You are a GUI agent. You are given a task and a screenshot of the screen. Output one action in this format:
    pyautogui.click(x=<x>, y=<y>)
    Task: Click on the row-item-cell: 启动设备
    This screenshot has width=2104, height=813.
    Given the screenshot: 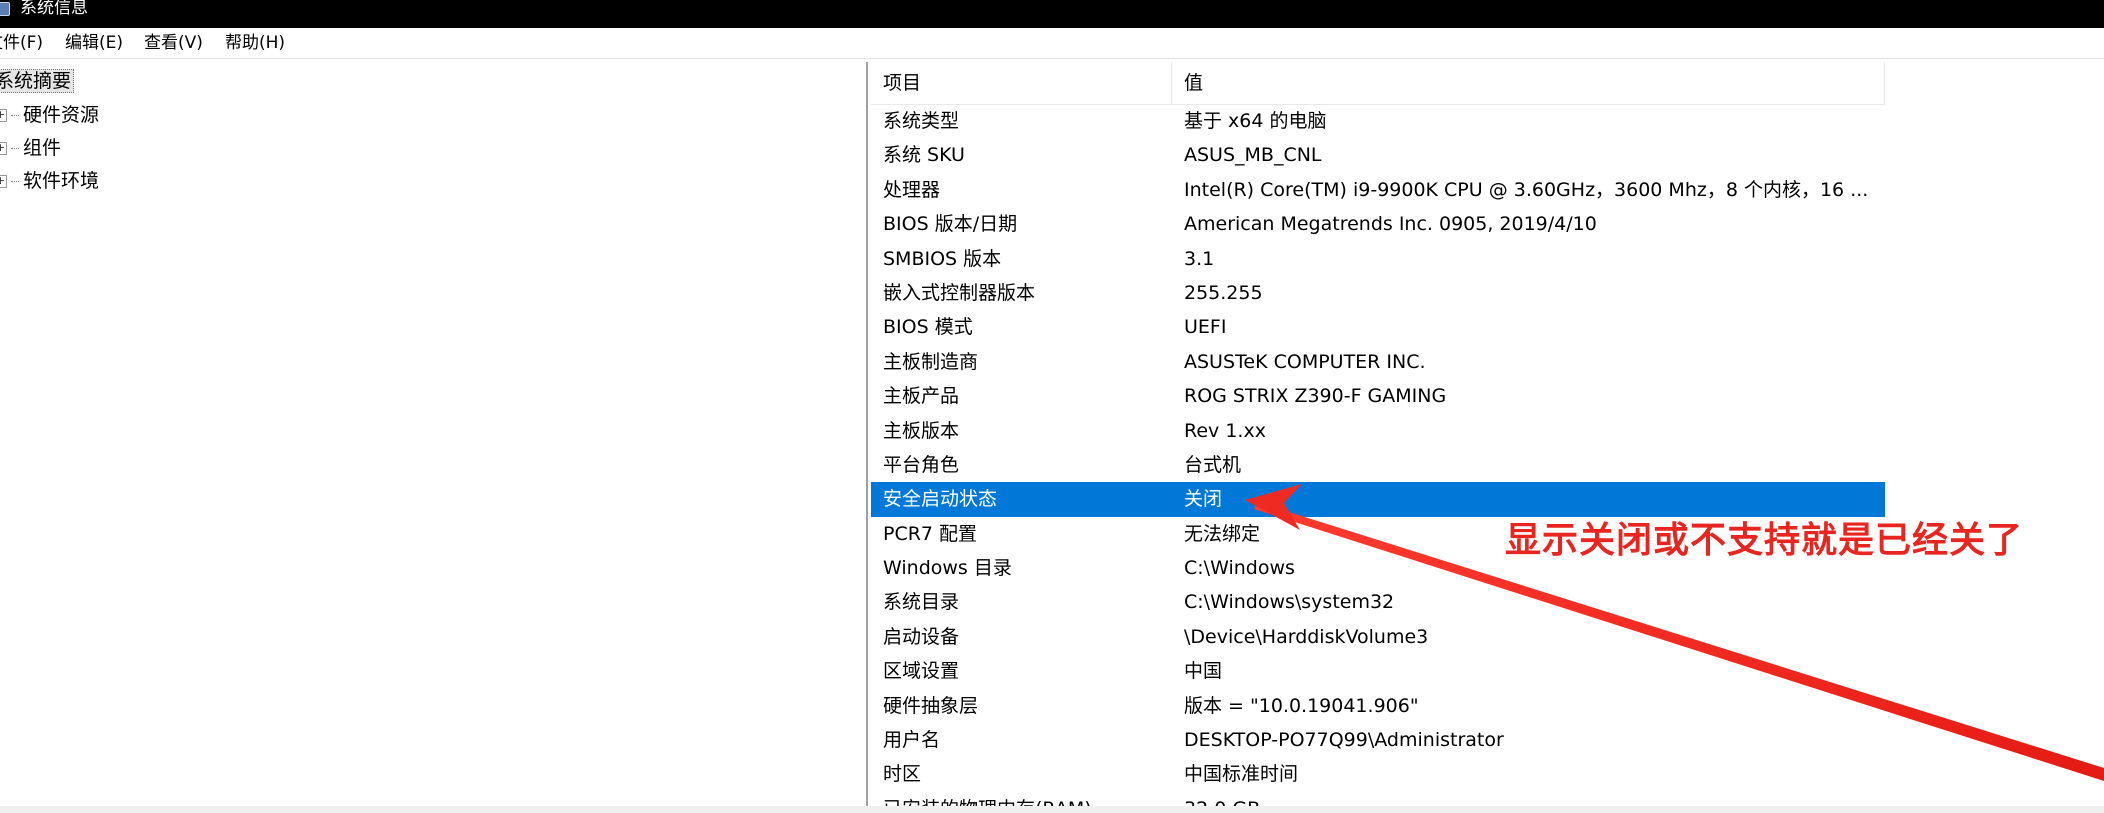 What is the action you would take?
    pyautogui.click(x=921, y=636)
    